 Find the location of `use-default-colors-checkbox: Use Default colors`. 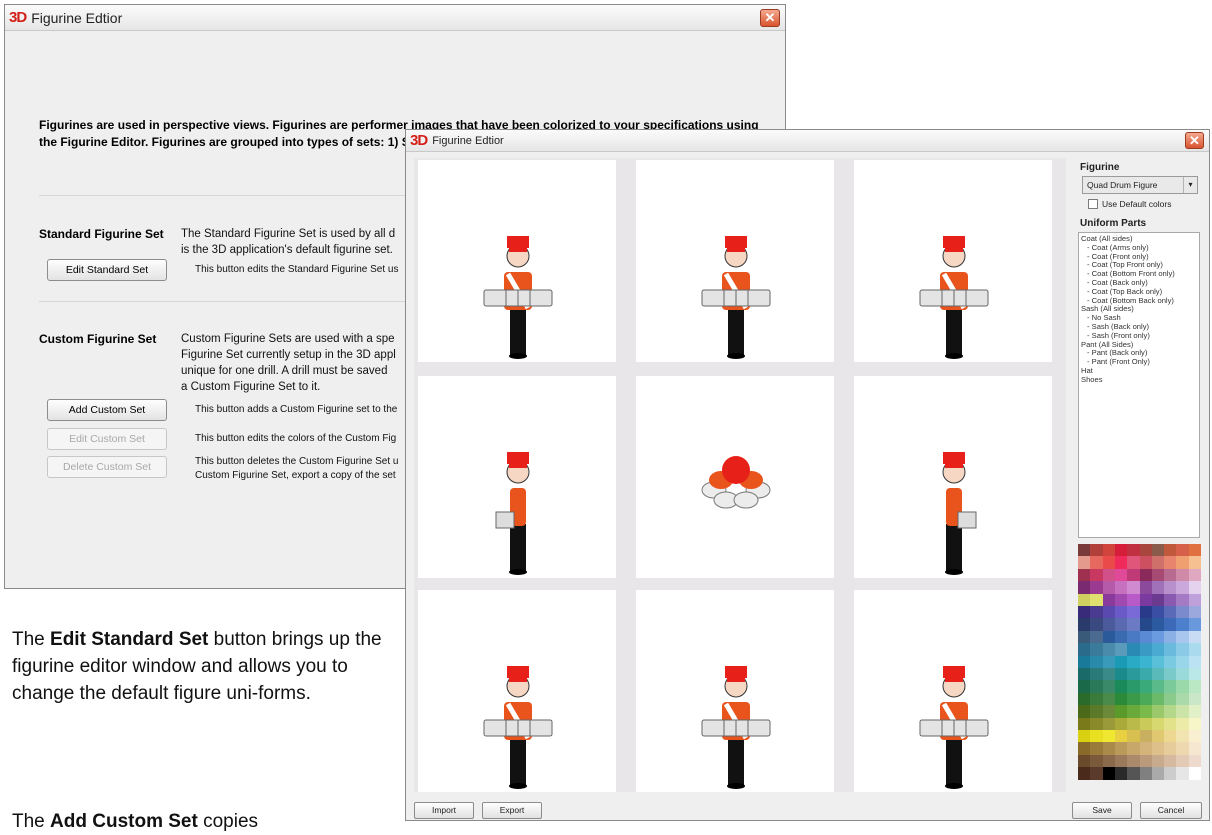

use-default-colors-checkbox: Use Default colors is located at coordinates (1147, 204).